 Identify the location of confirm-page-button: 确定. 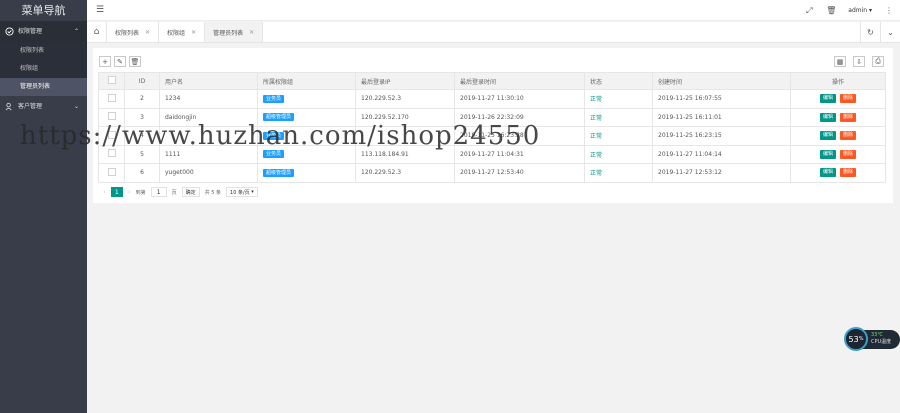
(190, 192).